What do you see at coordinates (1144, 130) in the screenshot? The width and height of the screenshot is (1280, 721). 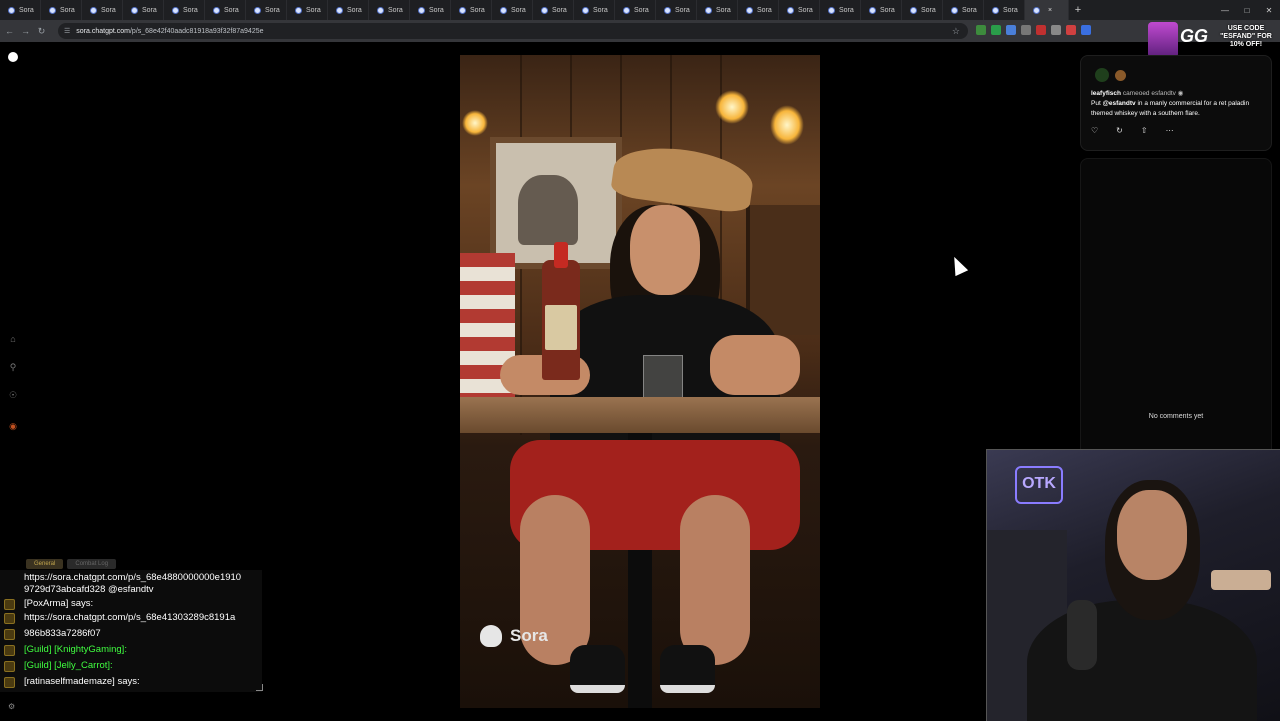 I see `share-icon: ⇧` at bounding box center [1144, 130].